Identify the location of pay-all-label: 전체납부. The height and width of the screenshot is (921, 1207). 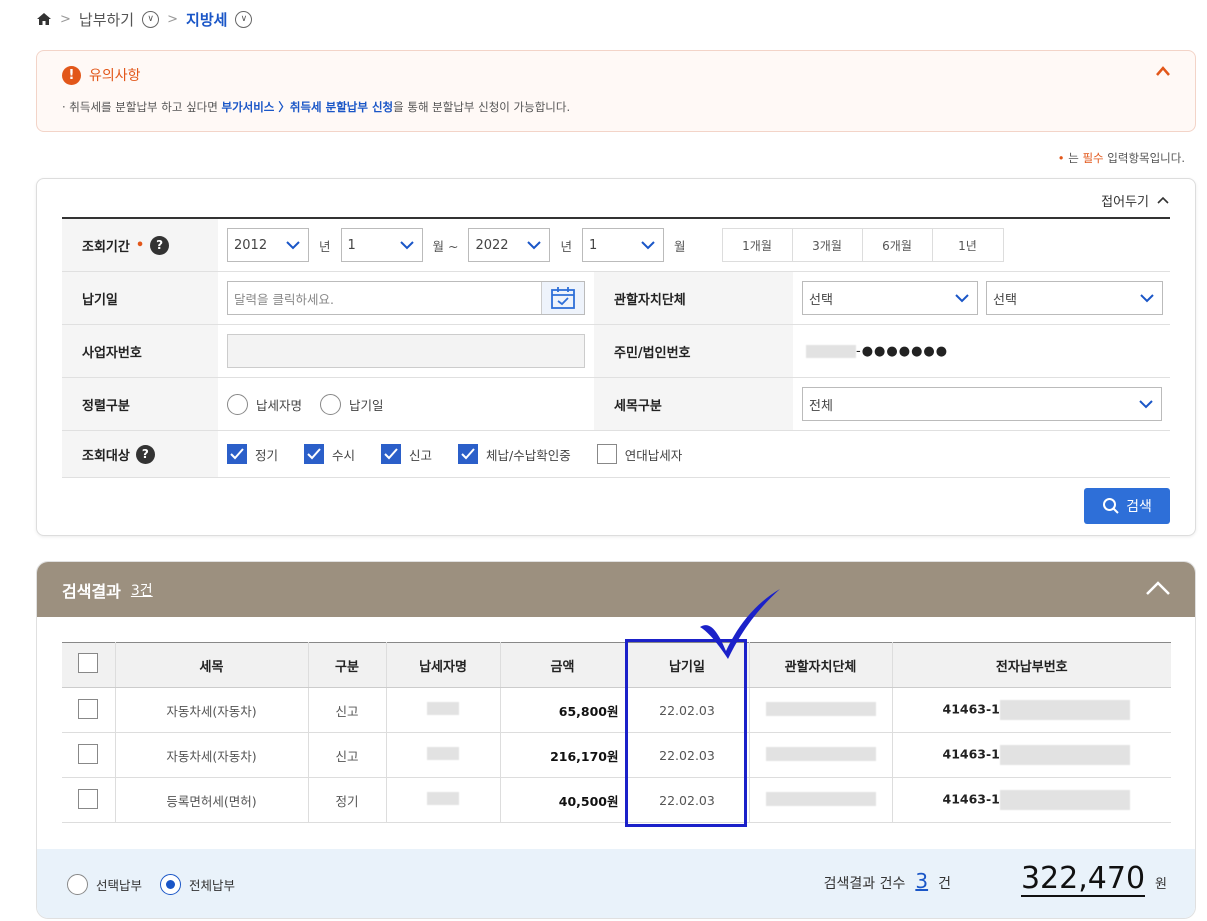
(212, 885).